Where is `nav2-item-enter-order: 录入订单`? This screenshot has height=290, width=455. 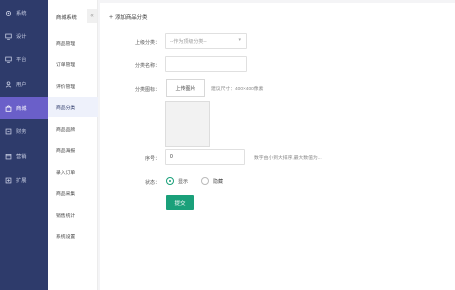
nav2-item-enter-order: 录入订单 is located at coordinates (73, 172).